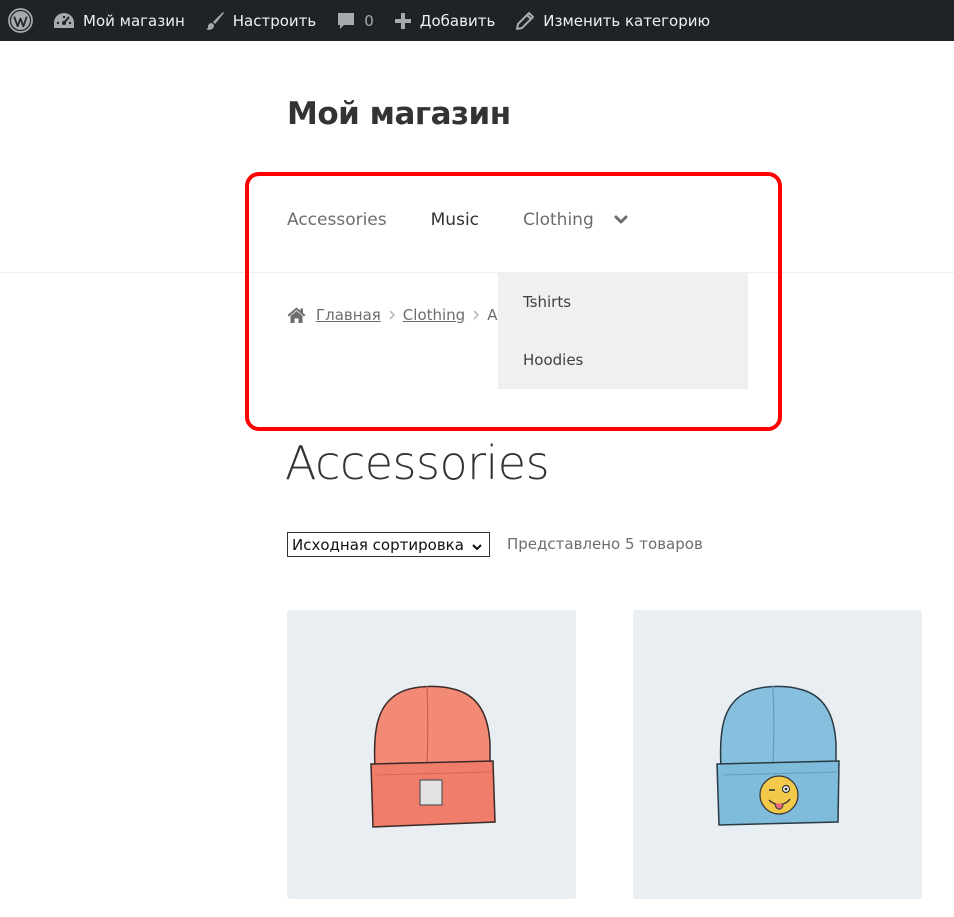 Image resolution: width=954 pixels, height=917 pixels. I want to click on add-new-label: Добавить, so click(457, 20).